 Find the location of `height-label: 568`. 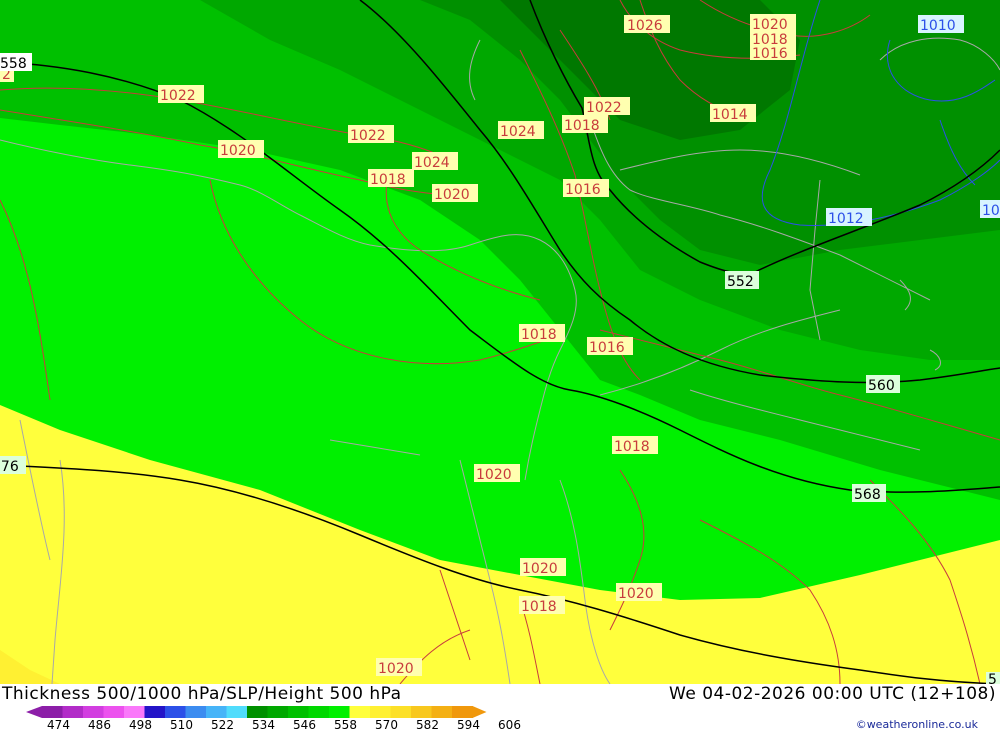

height-label: 568 is located at coordinates (867, 495).